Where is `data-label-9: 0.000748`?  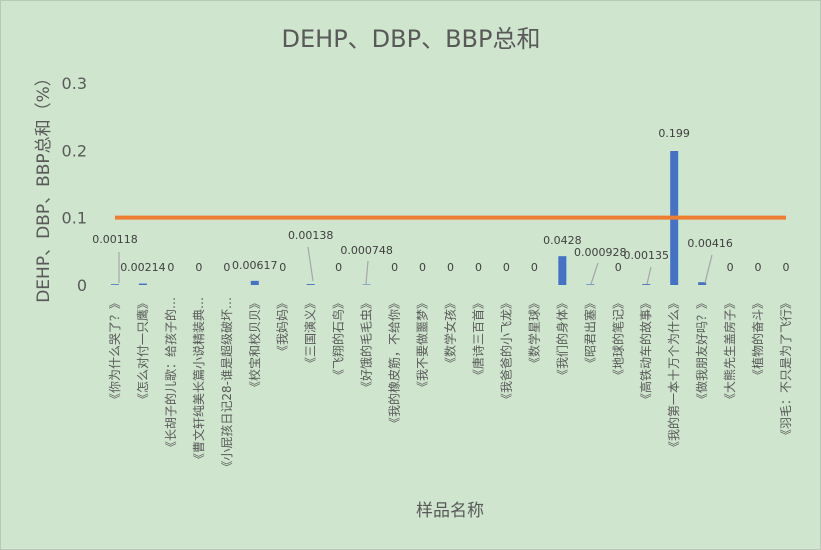 data-label-9: 0.000748 is located at coordinates (366, 250).